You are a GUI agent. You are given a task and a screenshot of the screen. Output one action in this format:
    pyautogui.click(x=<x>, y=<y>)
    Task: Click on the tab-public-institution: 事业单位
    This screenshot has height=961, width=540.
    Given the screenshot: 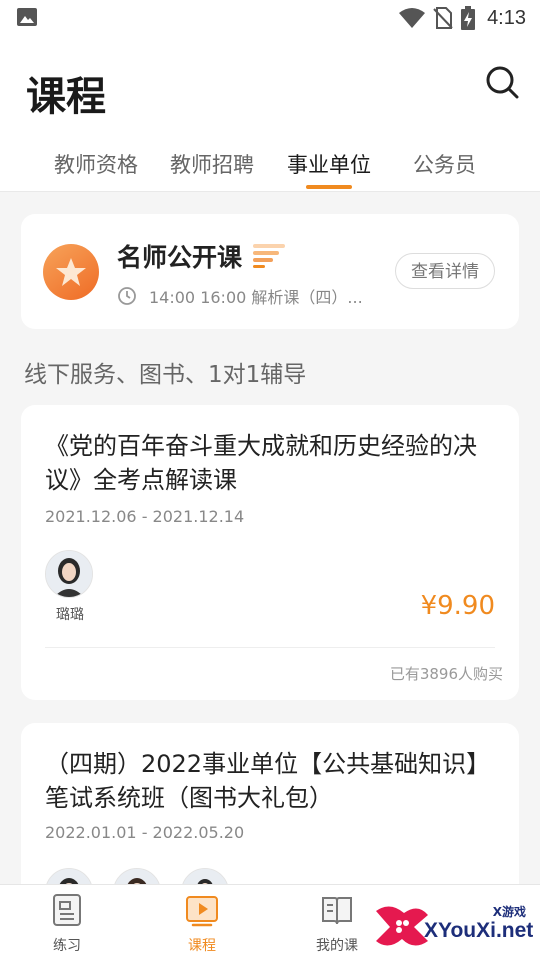 What is the action you would take?
    pyautogui.click(x=329, y=164)
    